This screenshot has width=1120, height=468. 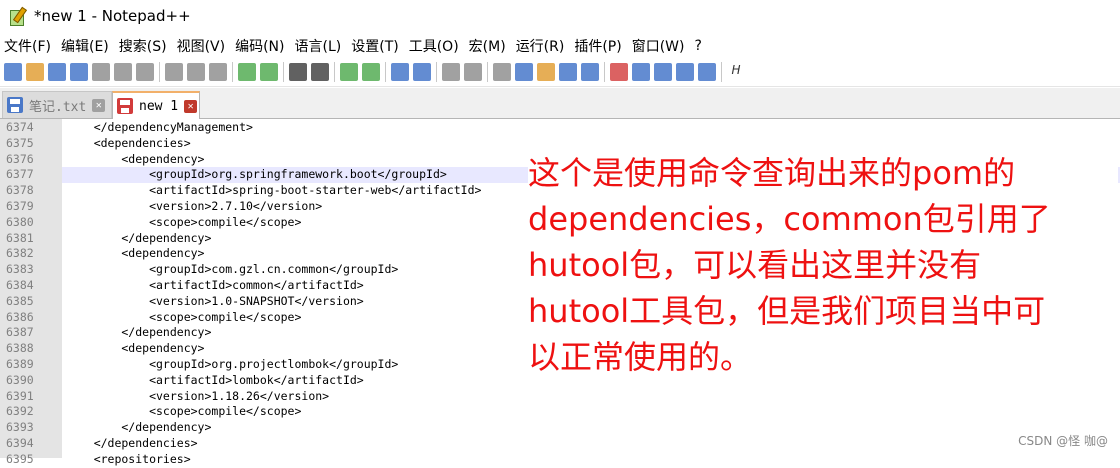 I want to click on tab-label: new 1, so click(x=159, y=106).